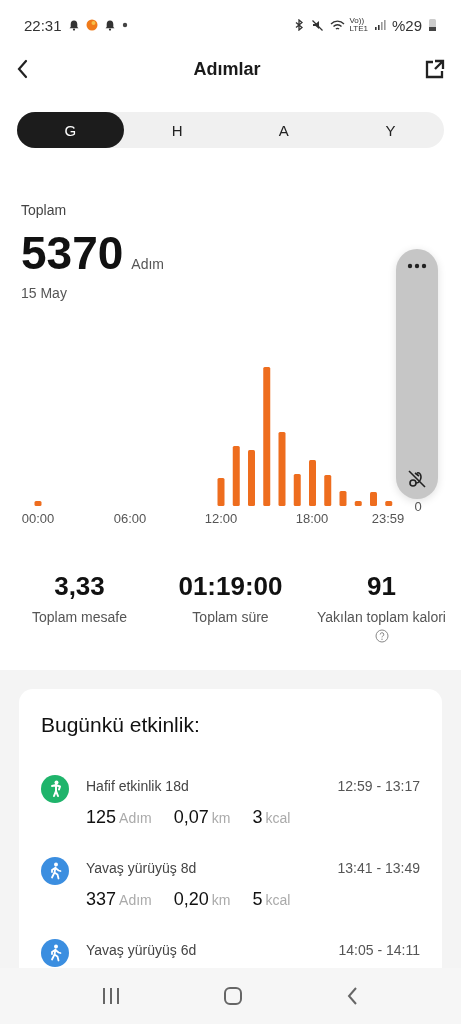  Describe the element at coordinates (44, 210) in the screenshot. I see `total-label: Toplam` at that location.